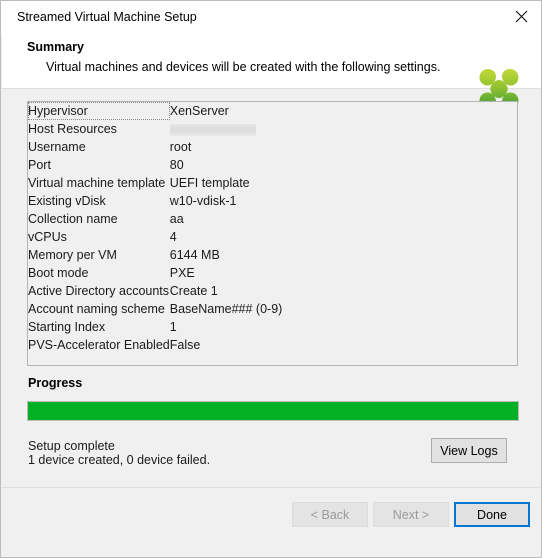 The height and width of the screenshot is (558, 542). Describe the element at coordinates (272, 273) in the screenshot. I see `summary-row: Boot mode PXE` at that location.